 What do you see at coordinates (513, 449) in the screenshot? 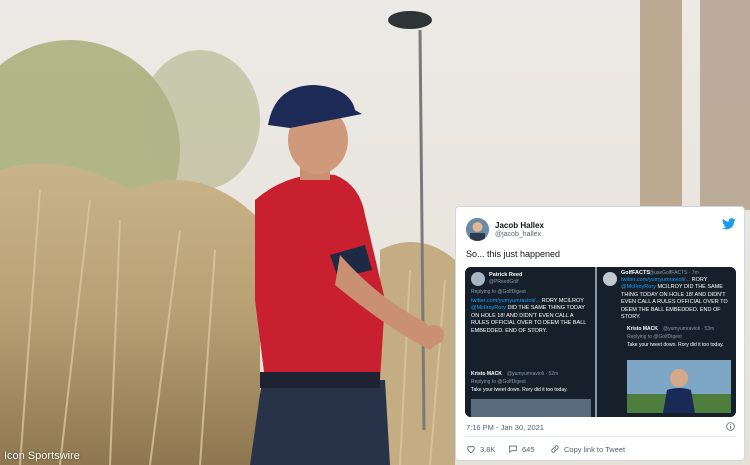
I see `reply-icon` at bounding box center [513, 449].